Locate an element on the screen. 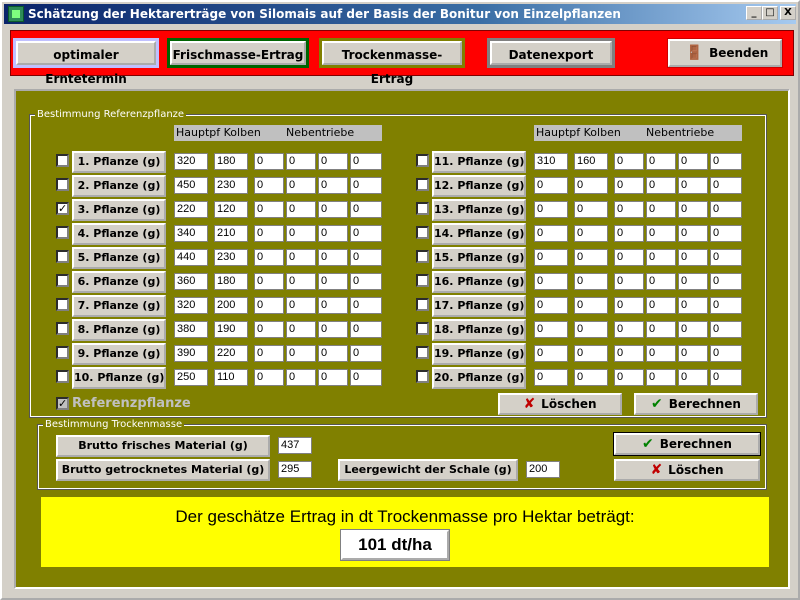 The image size is (800, 600). plant-16-value-6: 0 is located at coordinates (726, 281).